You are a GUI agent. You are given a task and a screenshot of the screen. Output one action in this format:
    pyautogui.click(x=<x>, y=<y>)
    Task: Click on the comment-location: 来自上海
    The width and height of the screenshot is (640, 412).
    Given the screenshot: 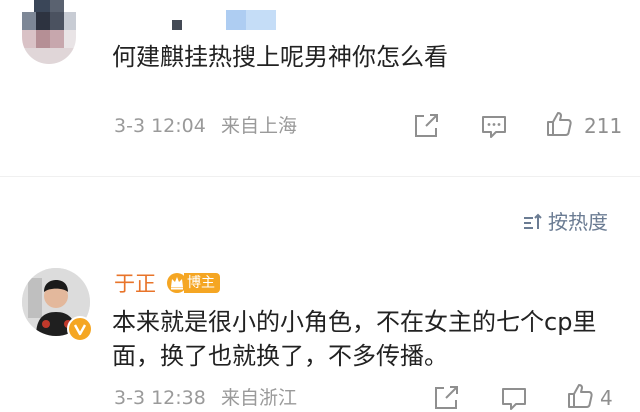 What is the action you would take?
    pyautogui.click(x=259, y=126)
    